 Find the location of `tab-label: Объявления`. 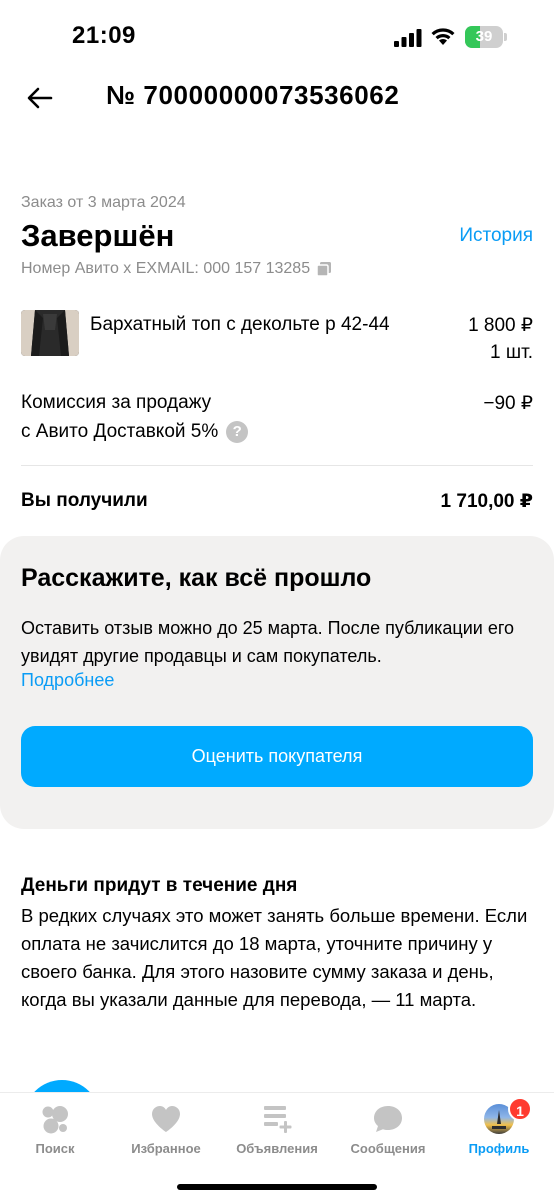

tab-label: Объявления is located at coordinates (277, 1148).